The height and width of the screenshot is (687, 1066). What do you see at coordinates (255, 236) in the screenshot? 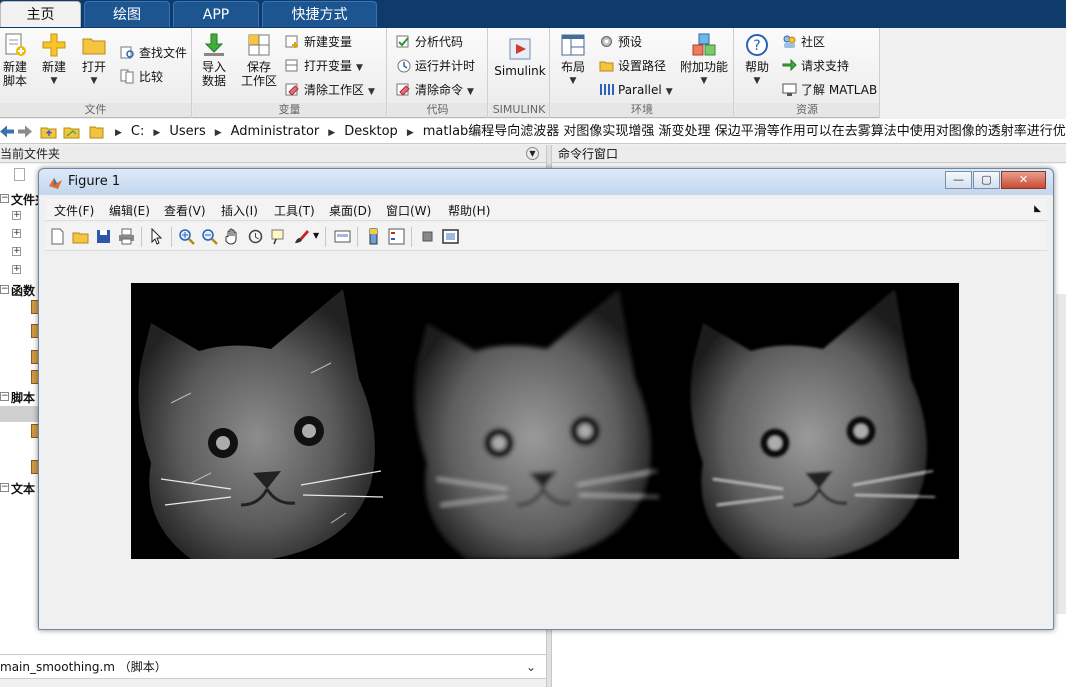
I see `rotate-3d-icon` at bounding box center [255, 236].